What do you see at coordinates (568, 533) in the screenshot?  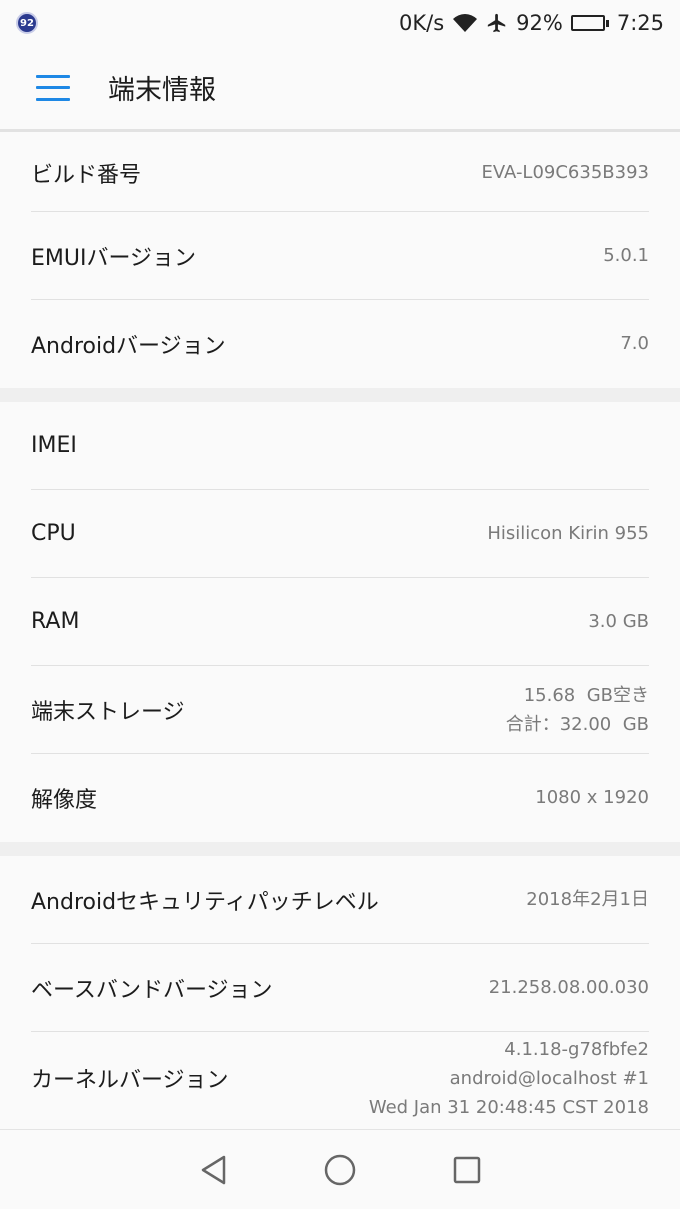 I see `row-value: Hisilicon Kirin 955` at bounding box center [568, 533].